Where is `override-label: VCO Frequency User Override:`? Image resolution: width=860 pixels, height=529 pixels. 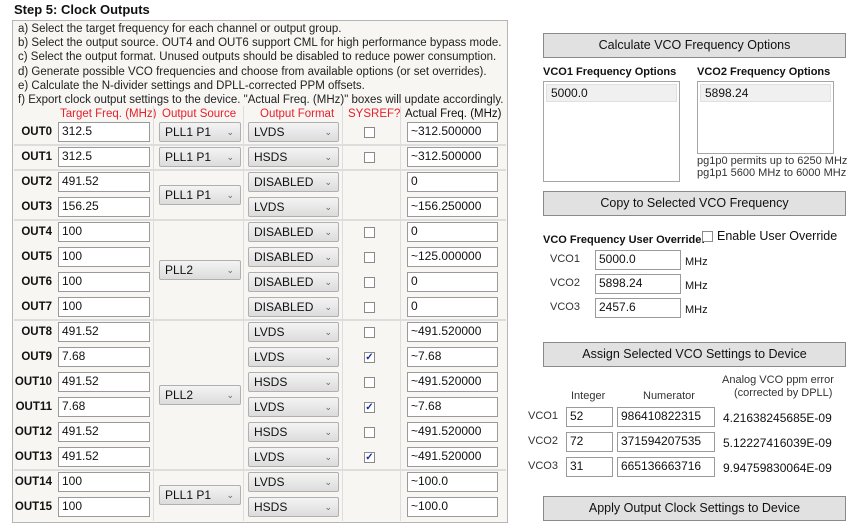 override-label: VCO Frequency User Override: is located at coordinates (624, 240).